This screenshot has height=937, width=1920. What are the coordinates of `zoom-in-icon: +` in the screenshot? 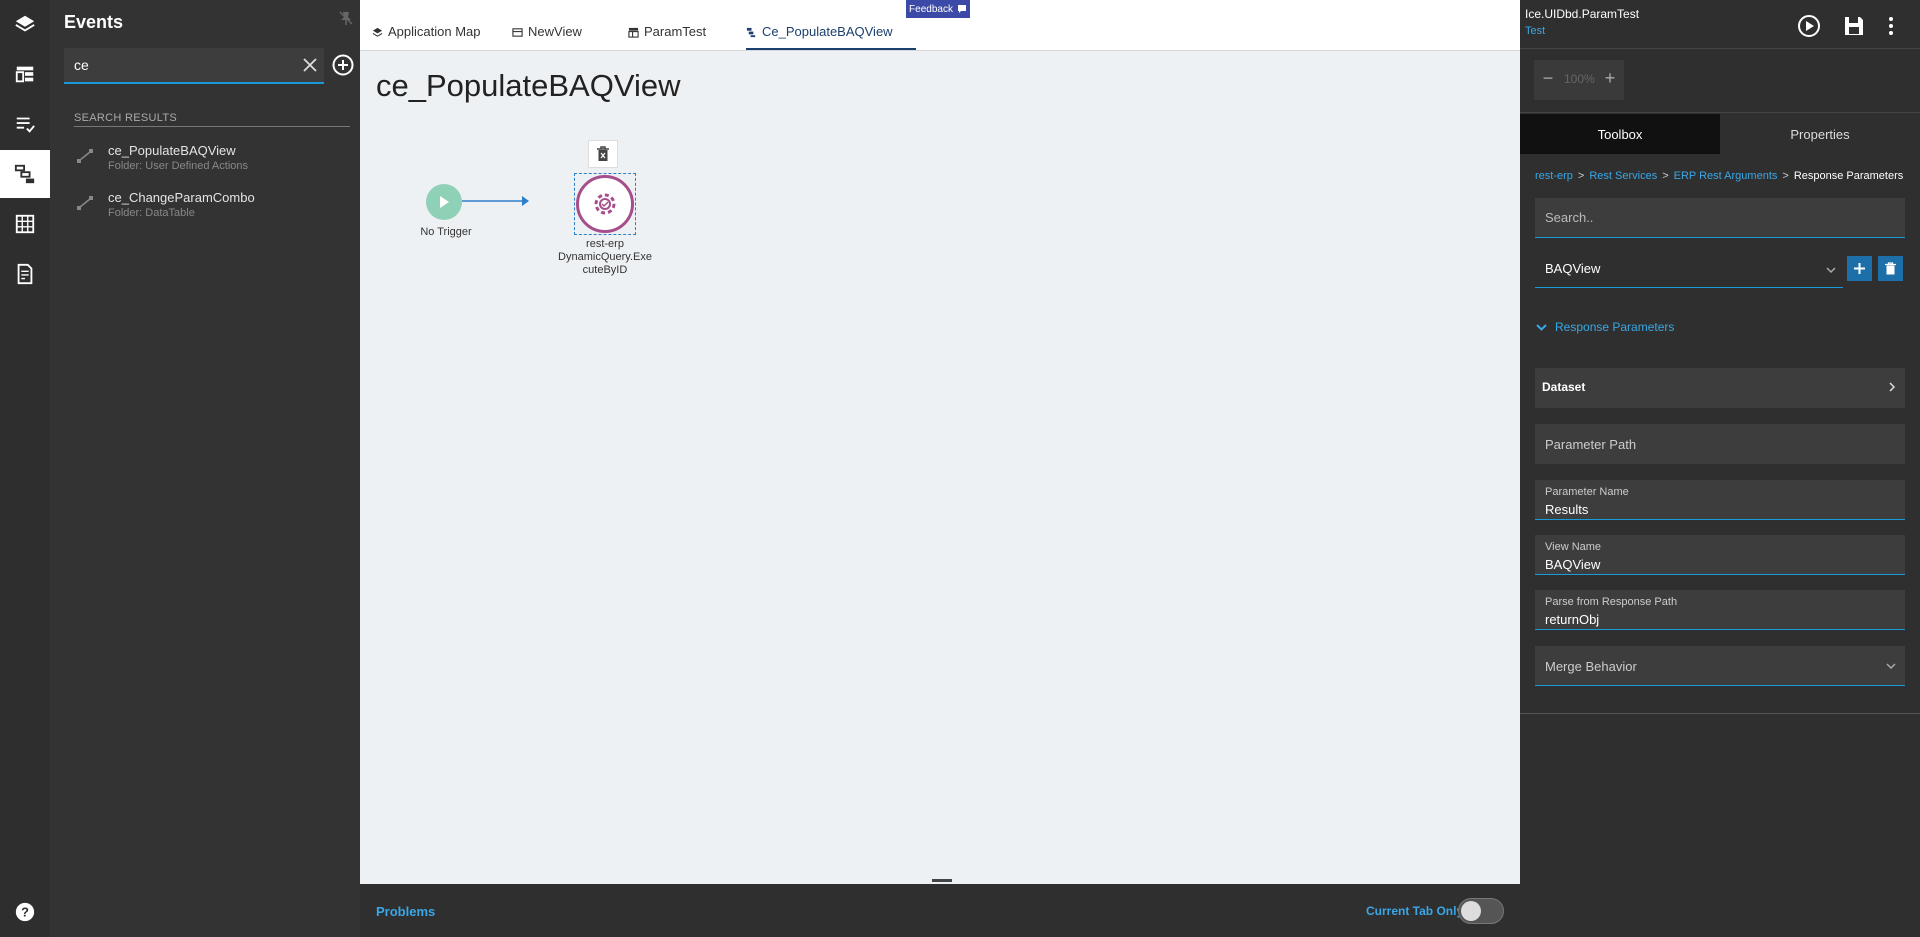 It's located at (1610, 78).